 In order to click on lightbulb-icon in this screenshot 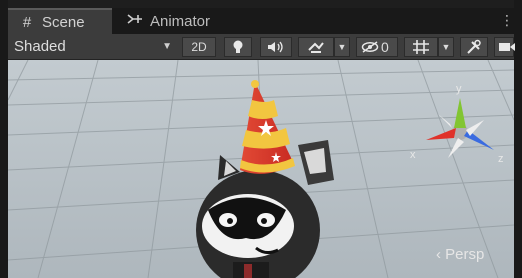, I will do `click(238, 47)`.